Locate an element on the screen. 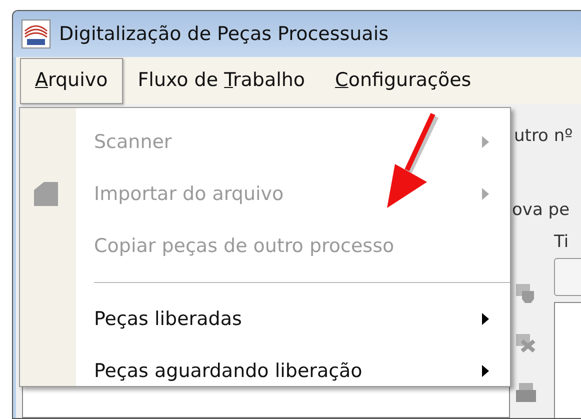  menu-item: Configurações is located at coordinates (403, 81).